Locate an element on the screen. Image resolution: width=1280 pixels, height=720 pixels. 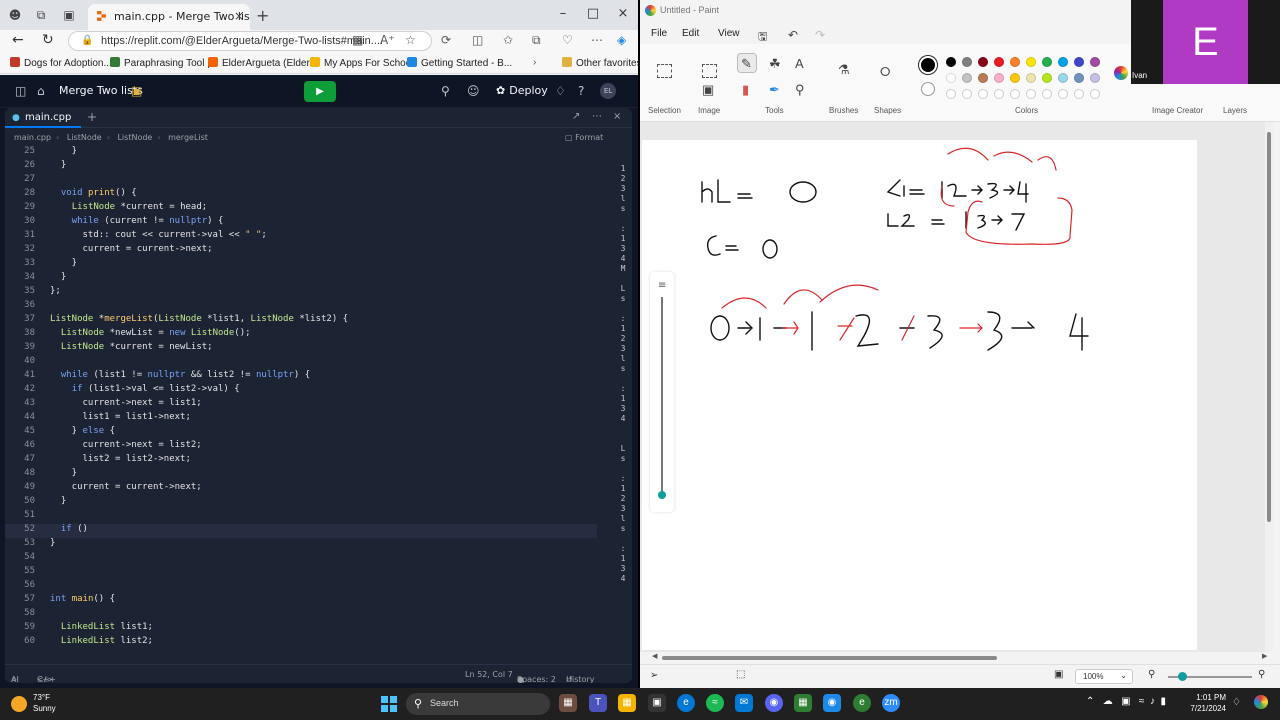
close-window-icon: × is located at coordinates (623, 15).